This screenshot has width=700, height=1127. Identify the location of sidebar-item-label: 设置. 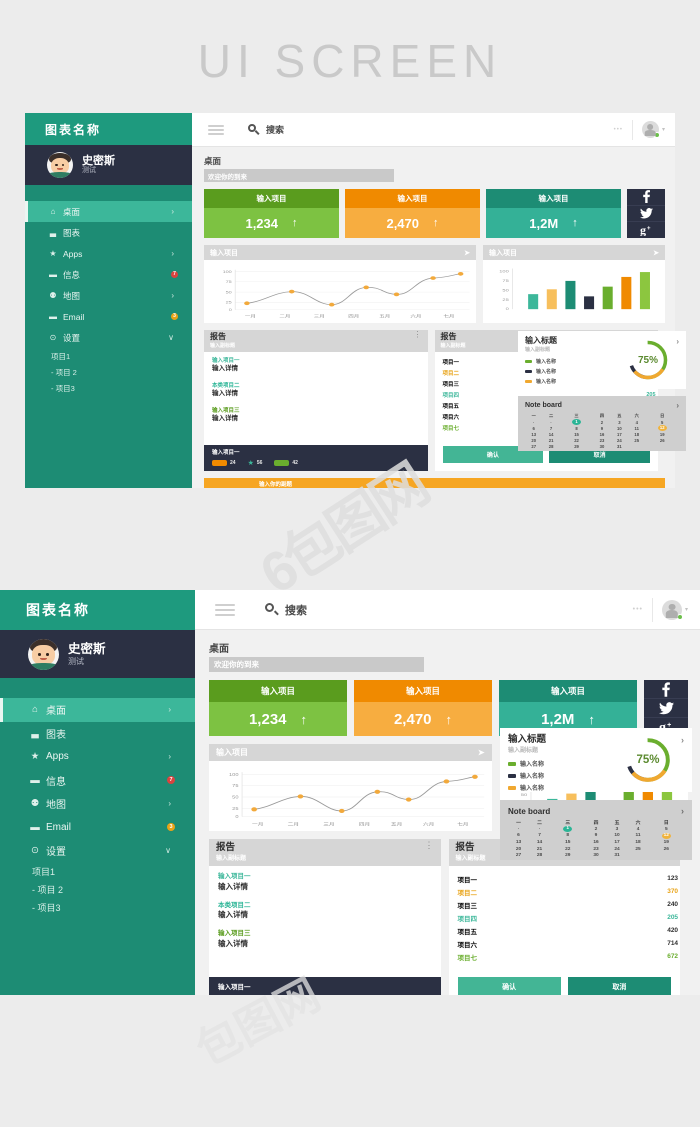
(56, 850).